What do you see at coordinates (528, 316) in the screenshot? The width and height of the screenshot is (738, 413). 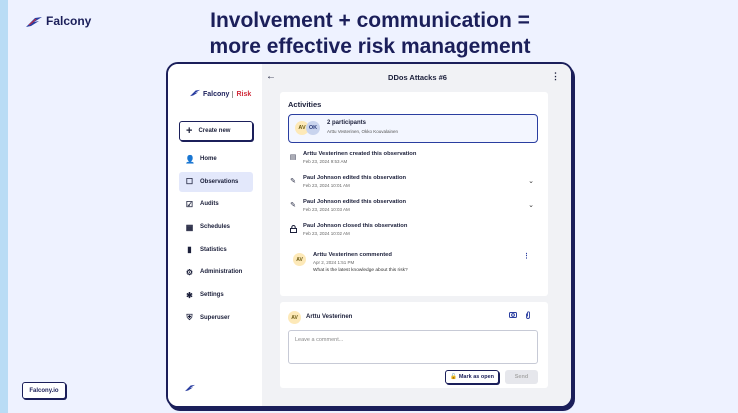 I see `attachment-icon` at bounding box center [528, 316].